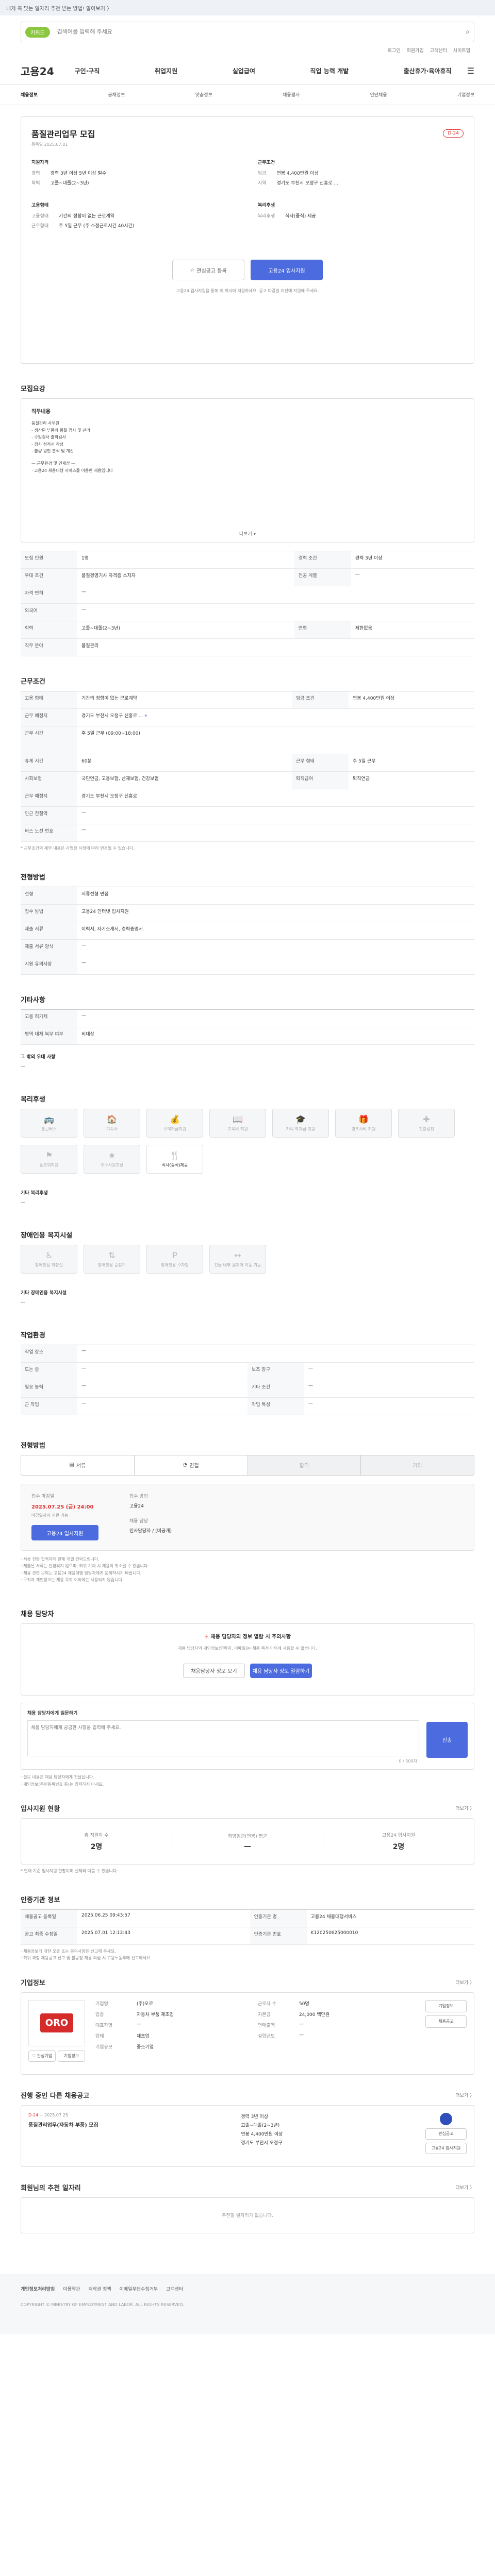 Image resolution: width=495 pixels, height=2576 pixels. What do you see at coordinates (428, 70) in the screenshot?
I see `menu-leave: 출산휴가·육아휴직` at bounding box center [428, 70].